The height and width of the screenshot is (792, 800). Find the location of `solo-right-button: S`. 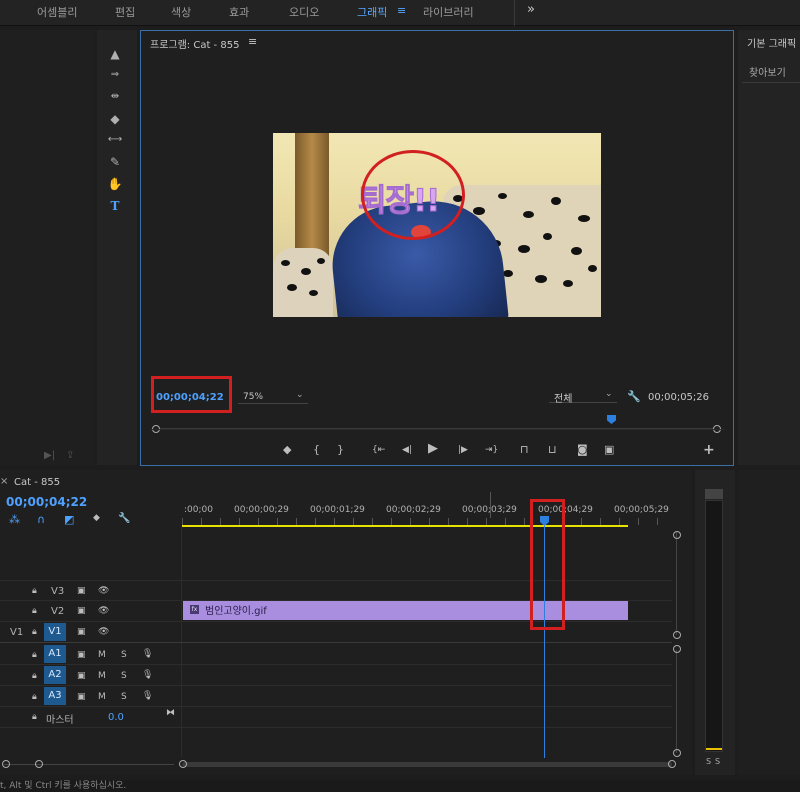

solo-right-button: S is located at coordinates (717, 761).